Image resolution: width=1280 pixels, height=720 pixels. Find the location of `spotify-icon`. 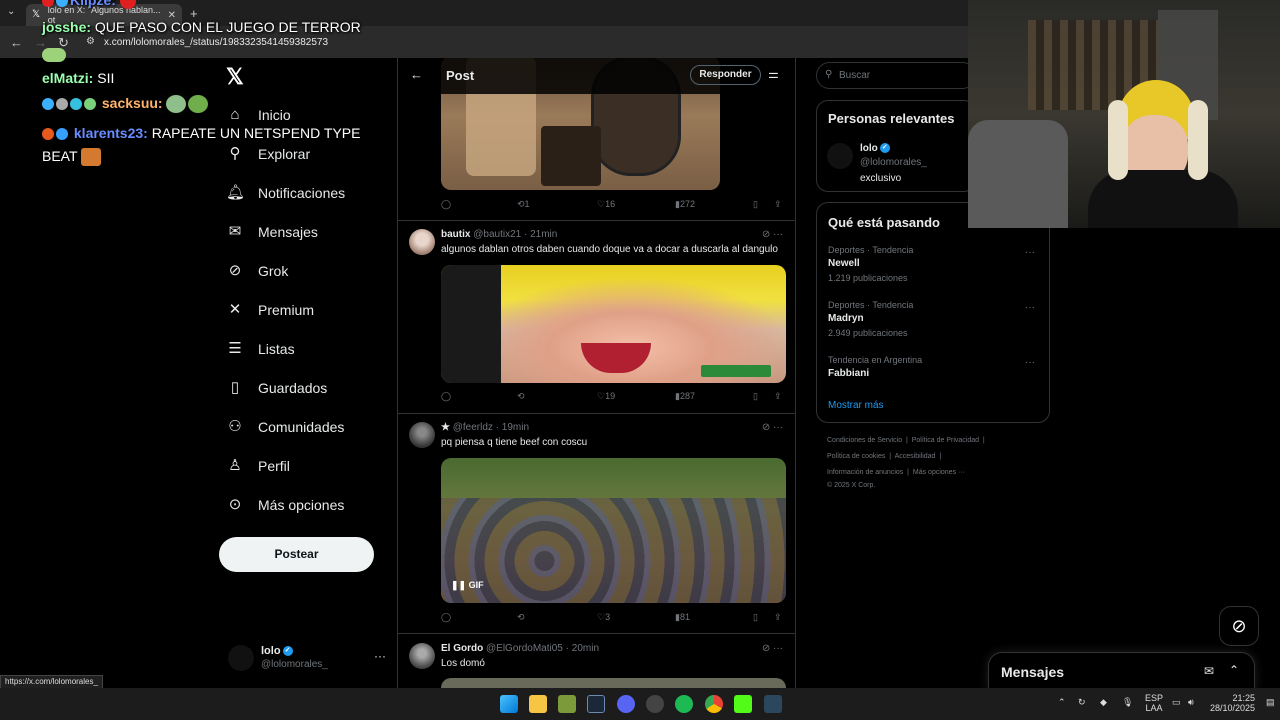

spotify-icon is located at coordinates (684, 704).